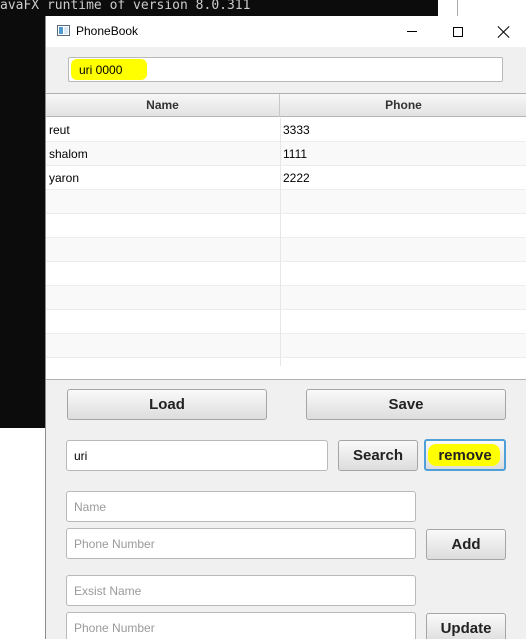 This screenshot has height=639, width=526. I want to click on maximize-button, so click(458, 31).